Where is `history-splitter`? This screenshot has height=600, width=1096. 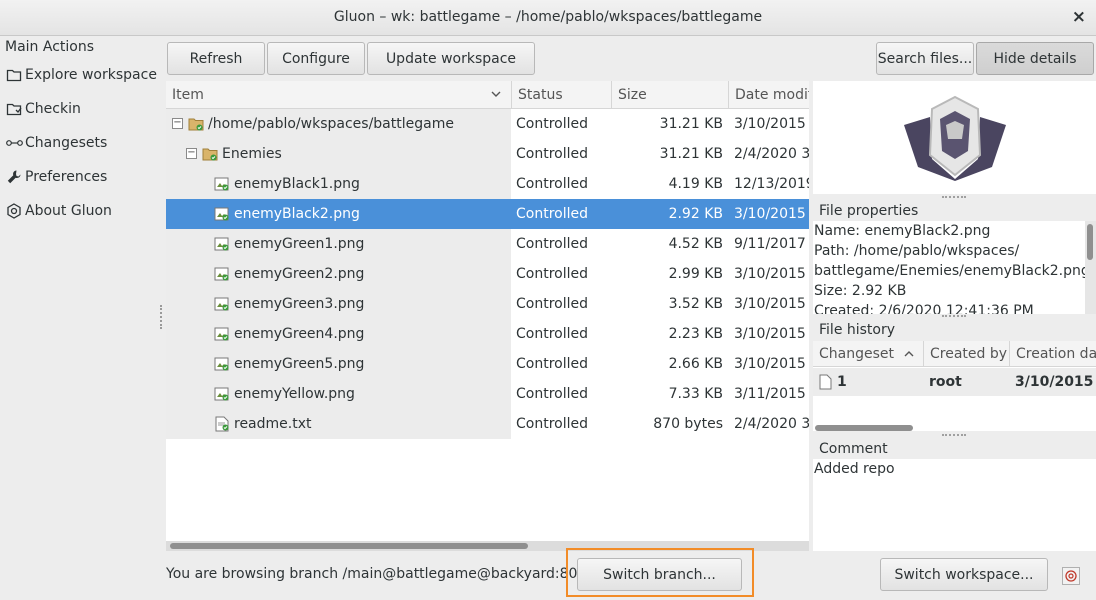
history-splitter is located at coordinates (954, 317).